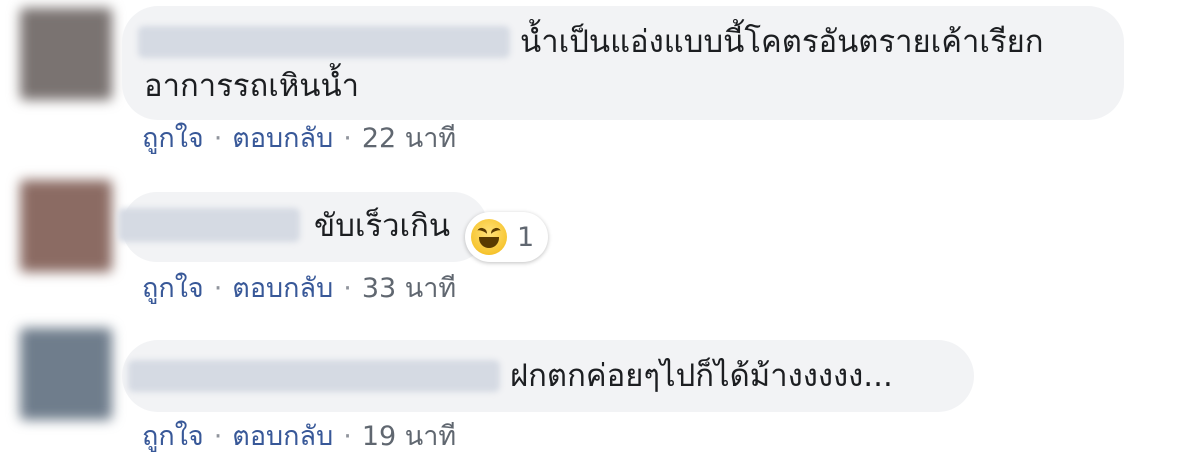  I want to click on comment-text: ขับเร็วเกิน, so click(382, 226).